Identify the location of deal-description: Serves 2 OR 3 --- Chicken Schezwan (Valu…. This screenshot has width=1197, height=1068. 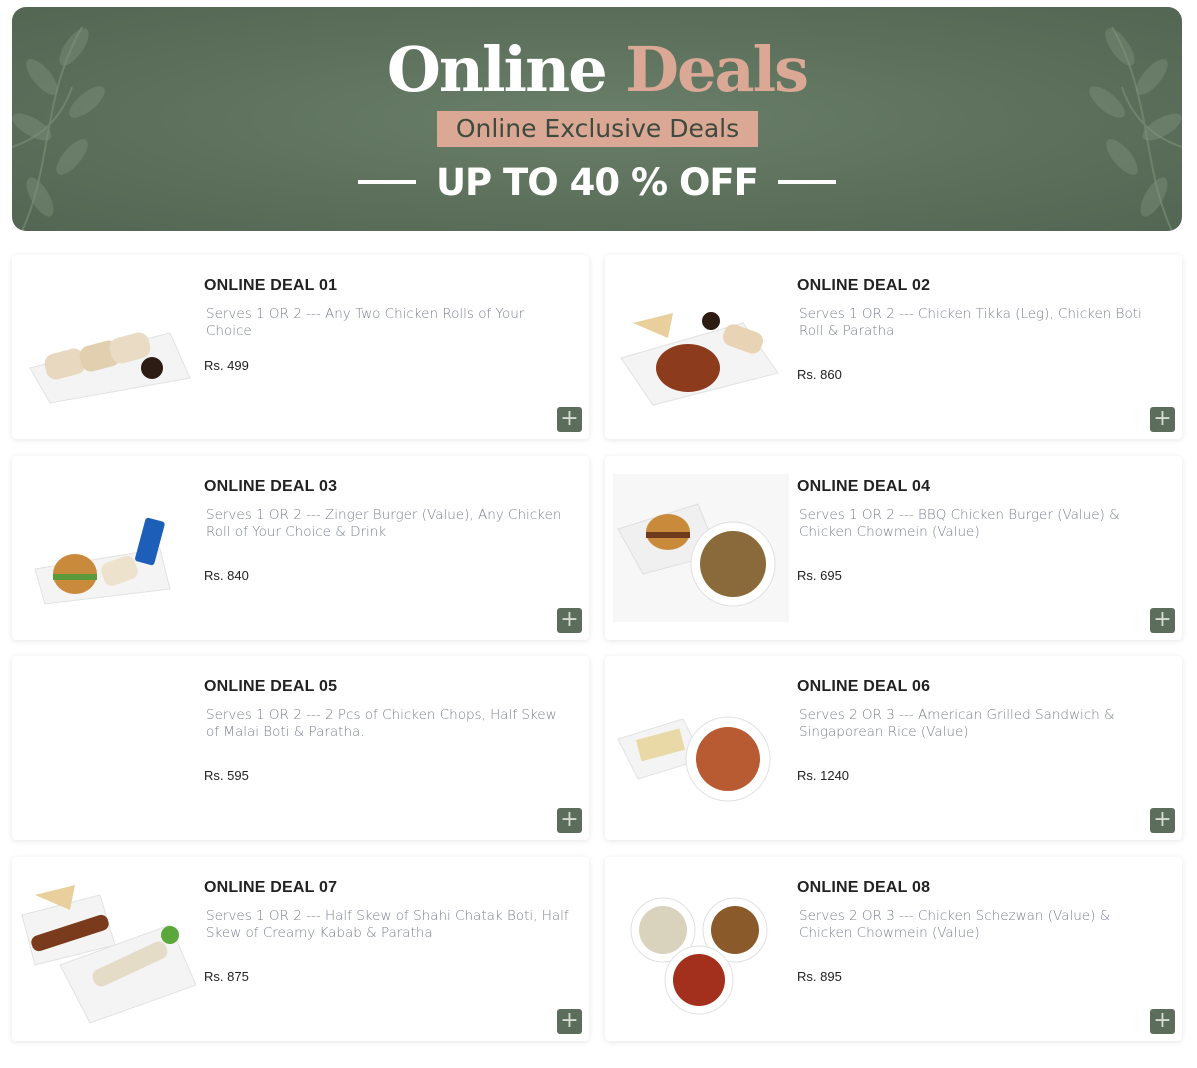
(955, 924).